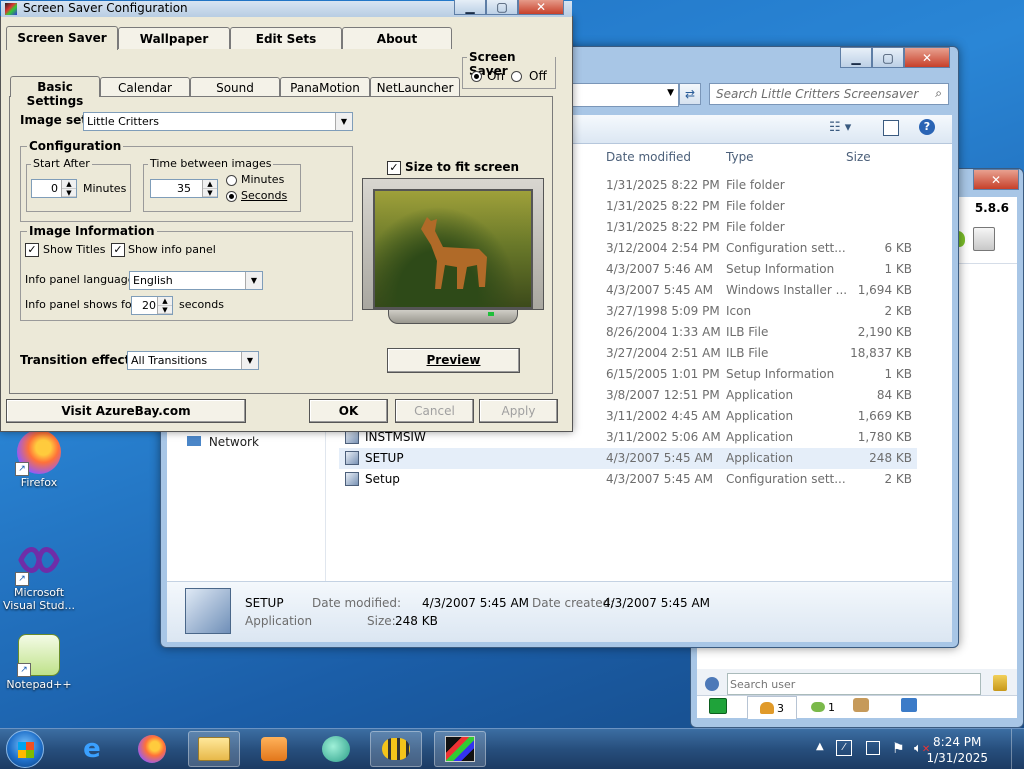 The image size is (1024, 769). I want to click on column-header-type: Type, so click(740, 157).